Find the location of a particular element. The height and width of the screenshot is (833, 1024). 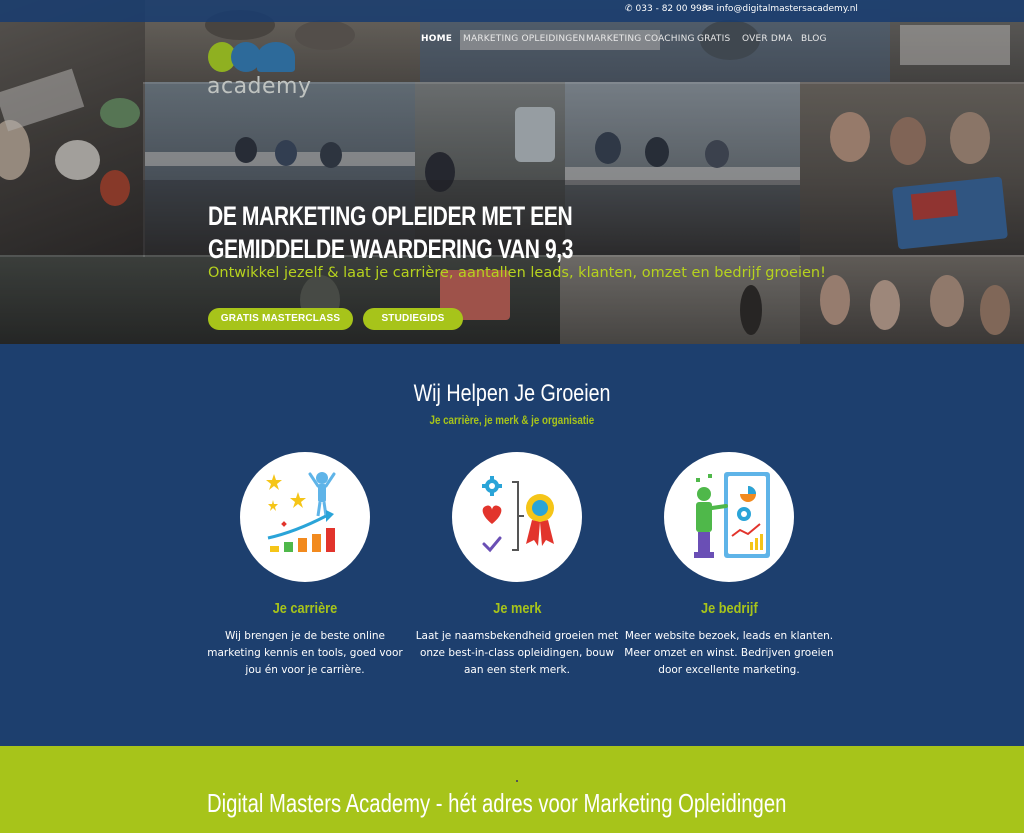

column-title-text: Je carrière is located at coordinates (305, 608).